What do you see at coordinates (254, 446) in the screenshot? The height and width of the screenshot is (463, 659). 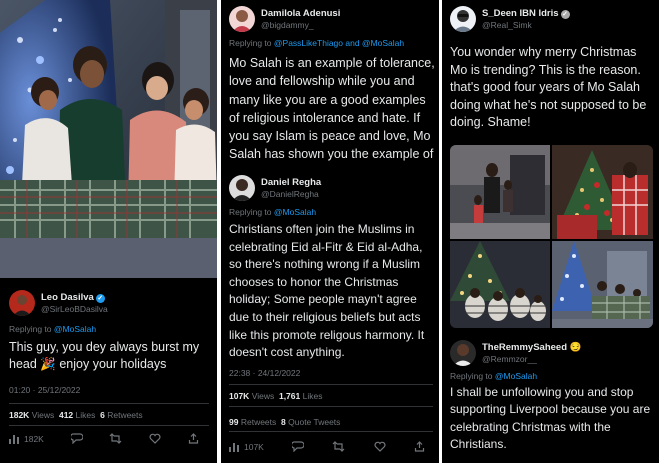 I see `views-action-count: 107K` at bounding box center [254, 446].